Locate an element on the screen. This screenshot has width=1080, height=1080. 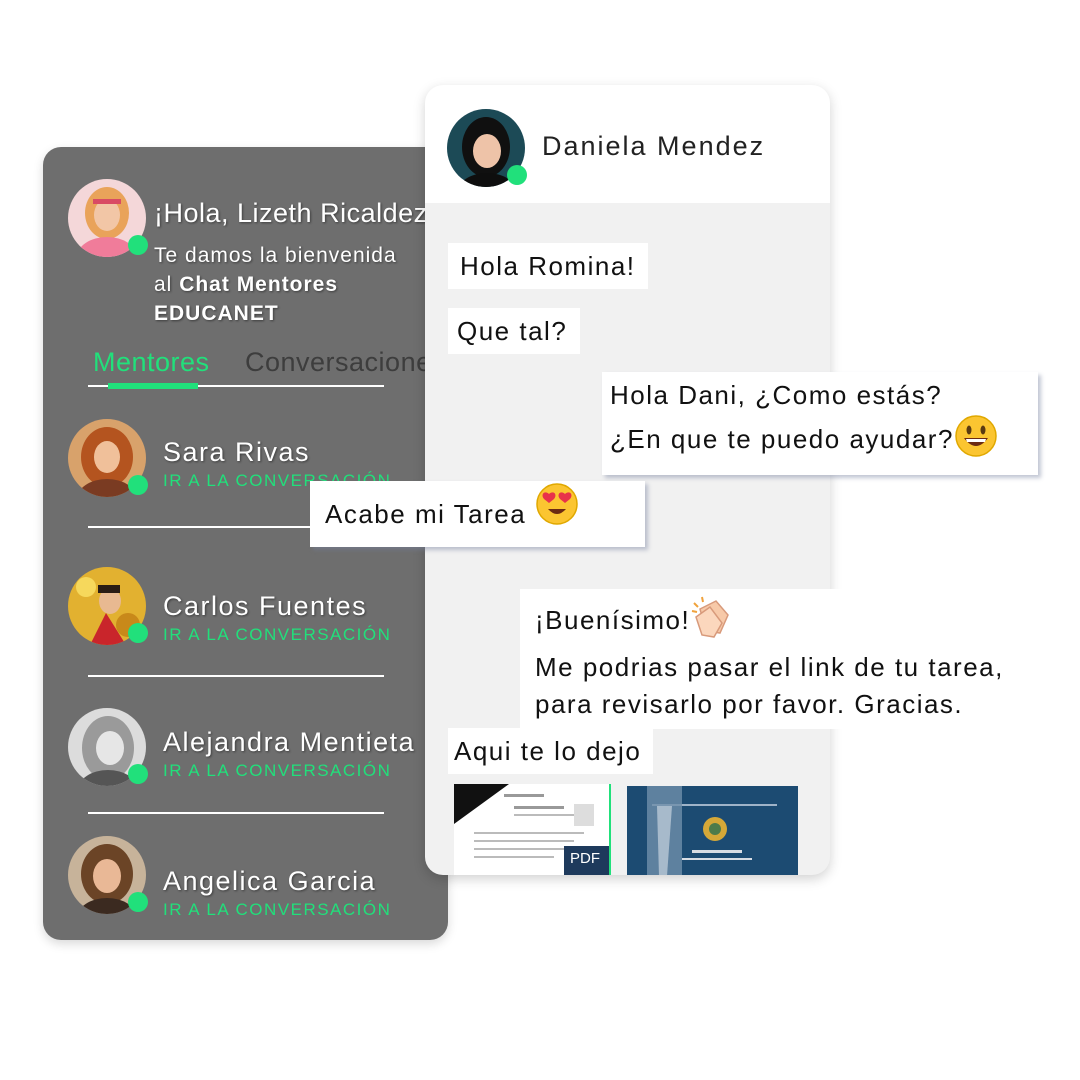
welcome-line-1: Te damos la bienvenida is located at coordinates (275, 255).